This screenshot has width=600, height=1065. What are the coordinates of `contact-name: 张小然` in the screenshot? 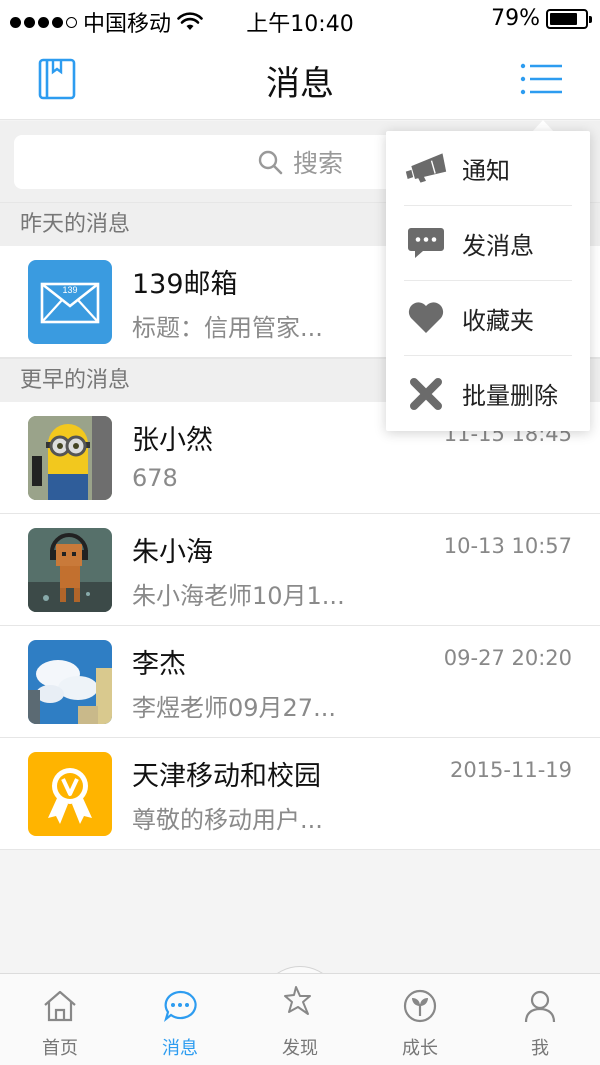 It's located at (172, 440).